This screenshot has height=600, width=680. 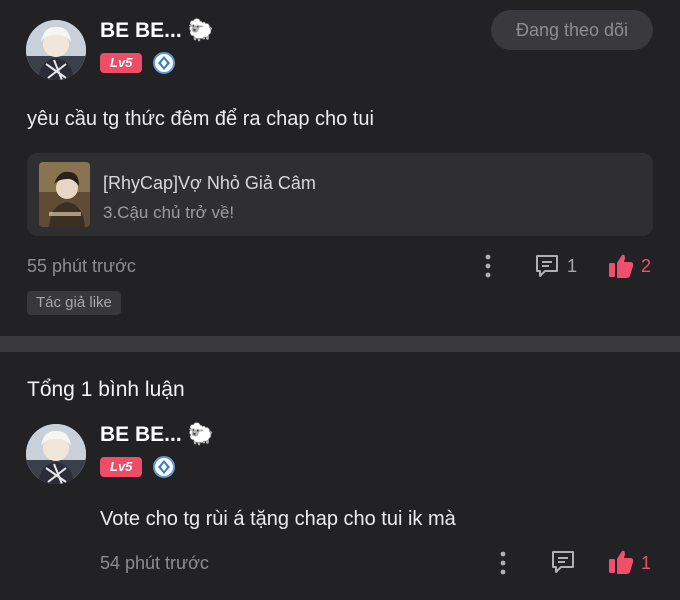 I want to click on chapter-card-subtitle: 3.Cậu chủ trở về!, so click(x=169, y=212).